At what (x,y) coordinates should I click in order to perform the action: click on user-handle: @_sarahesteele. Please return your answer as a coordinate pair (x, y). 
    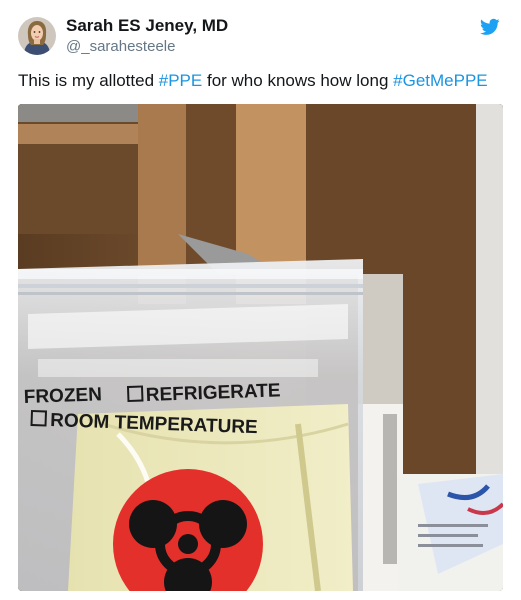
    Looking at the image, I should click on (147, 47).